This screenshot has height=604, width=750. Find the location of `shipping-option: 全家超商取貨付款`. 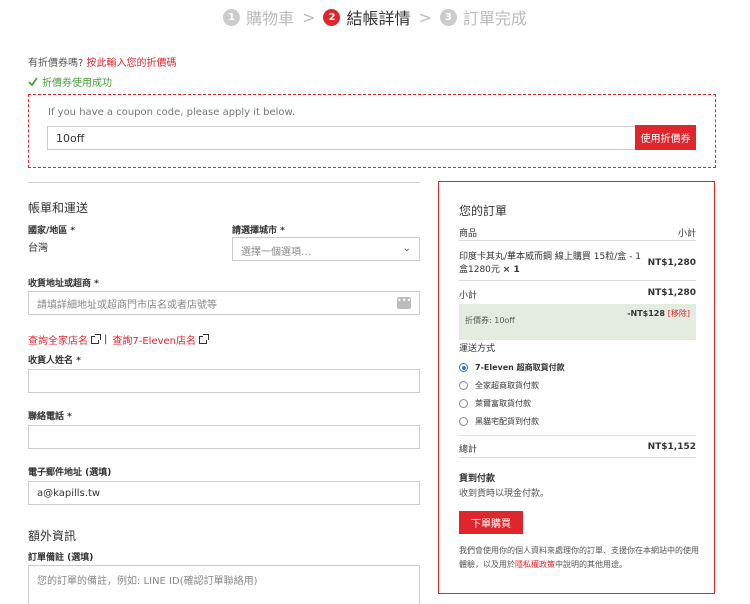

shipping-option: 全家超商取貨付款 is located at coordinates (499, 385).